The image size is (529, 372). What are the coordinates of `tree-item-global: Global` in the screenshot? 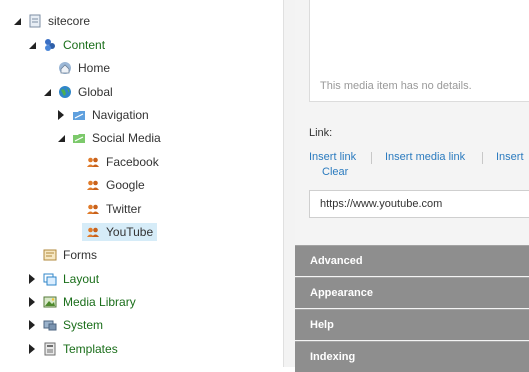 It's located at (77, 92).